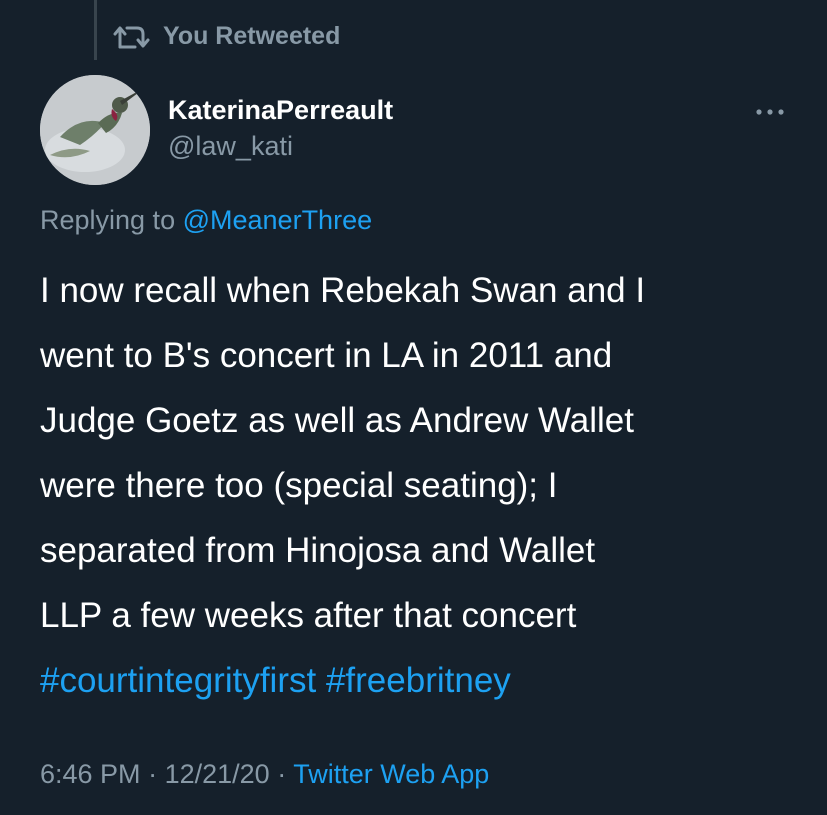  What do you see at coordinates (299, 485) in the screenshot?
I see `tweet-line: were there too (special seating); I` at bounding box center [299, 485].